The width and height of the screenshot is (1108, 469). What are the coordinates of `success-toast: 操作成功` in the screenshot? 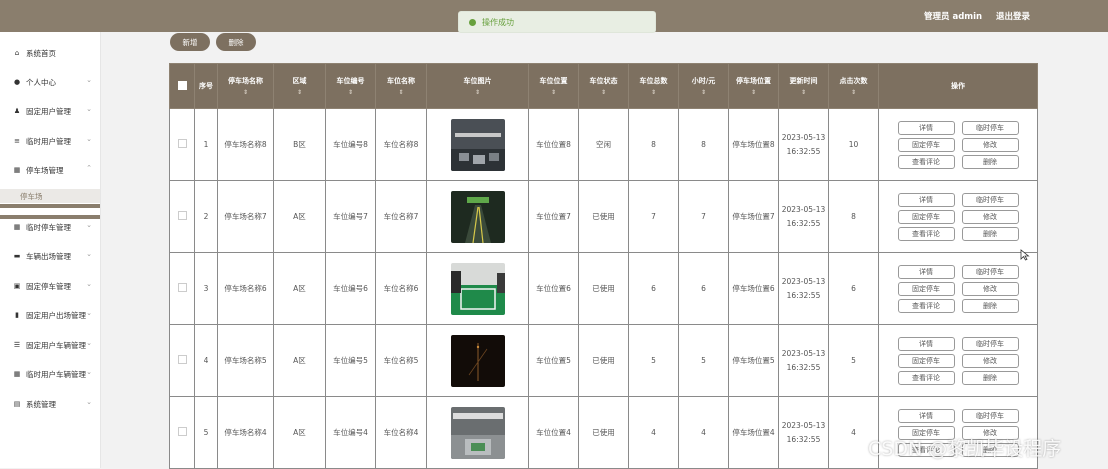 It's located at (557, 22).